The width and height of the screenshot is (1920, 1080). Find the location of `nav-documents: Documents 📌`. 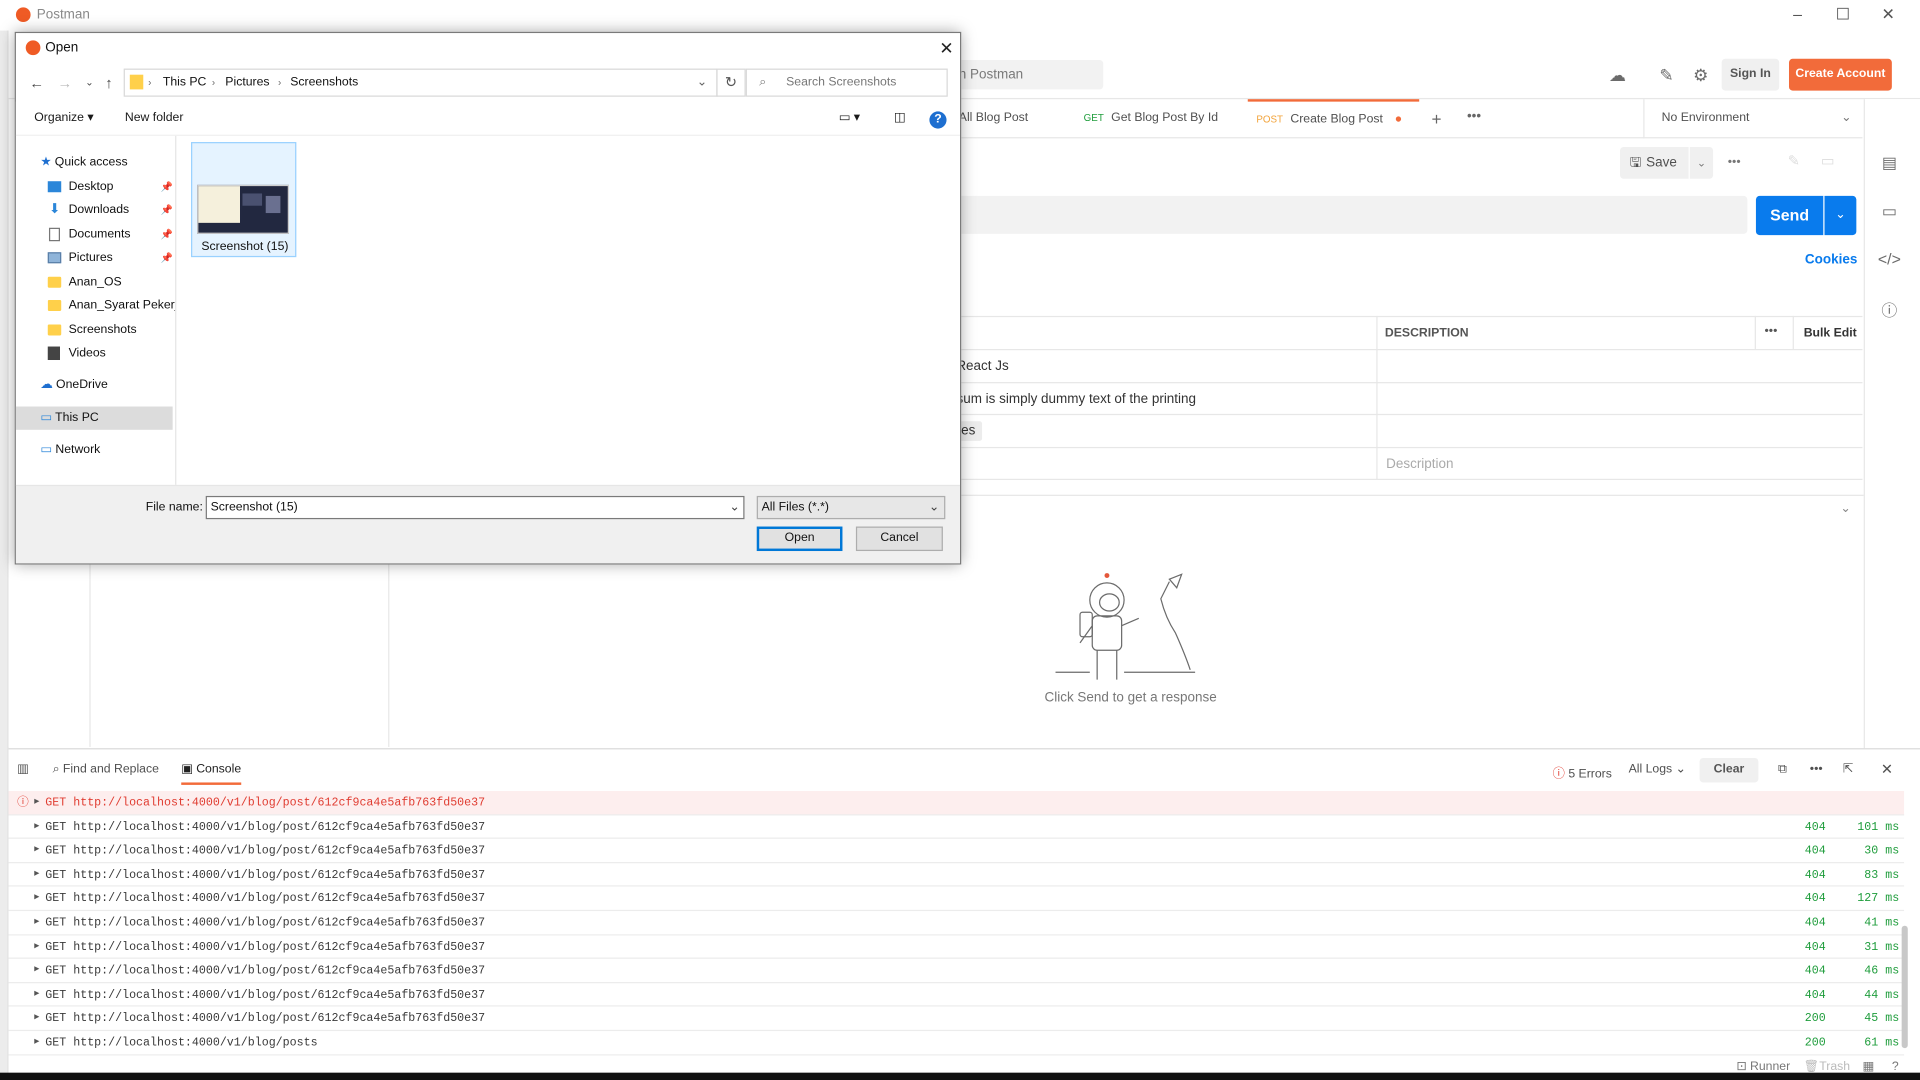

nav-documents: Documents 📌 is located at coordinates (110, 234).